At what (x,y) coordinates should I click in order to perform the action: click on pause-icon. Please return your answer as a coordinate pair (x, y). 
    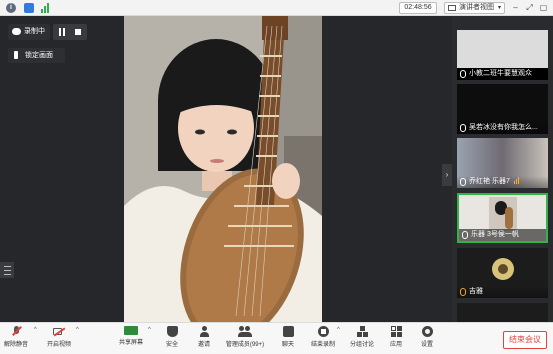
    Looking at the image, I should click on (62, 32).